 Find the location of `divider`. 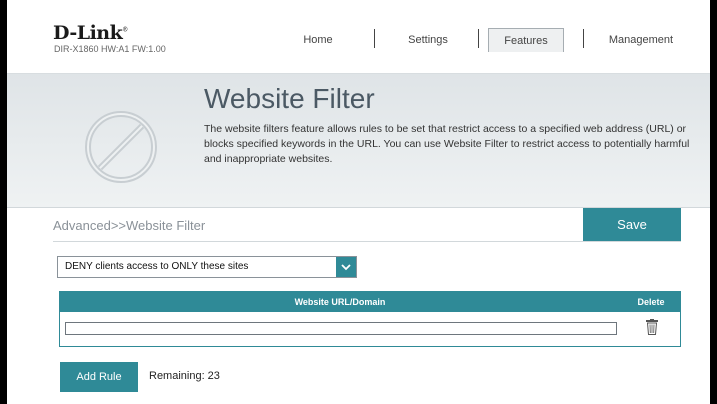

divider is located at coordinates (367, 241).